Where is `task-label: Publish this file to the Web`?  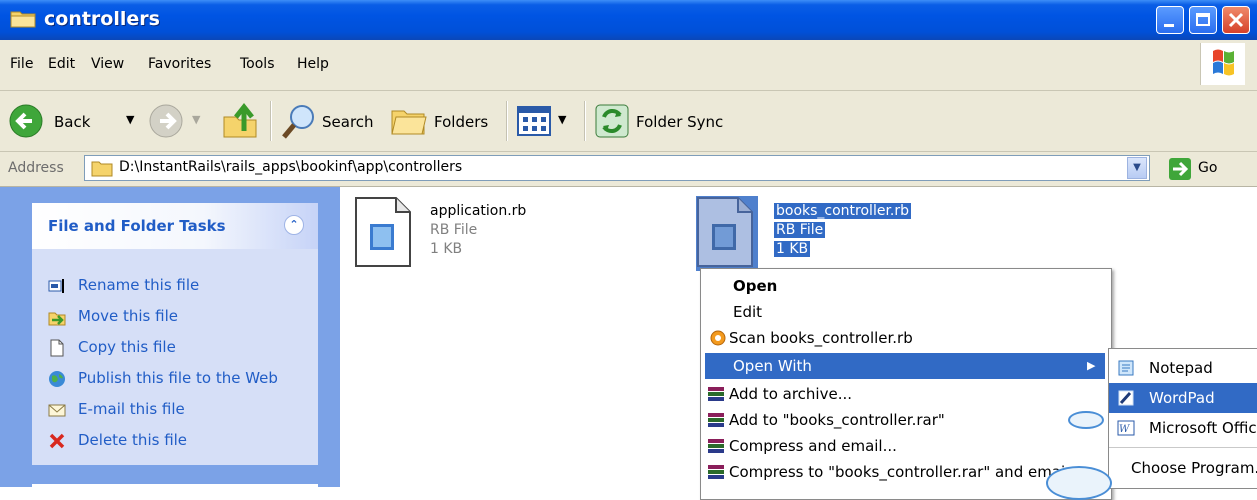
task-label: Publish this file to the Web is located at coordinates (178, 378).